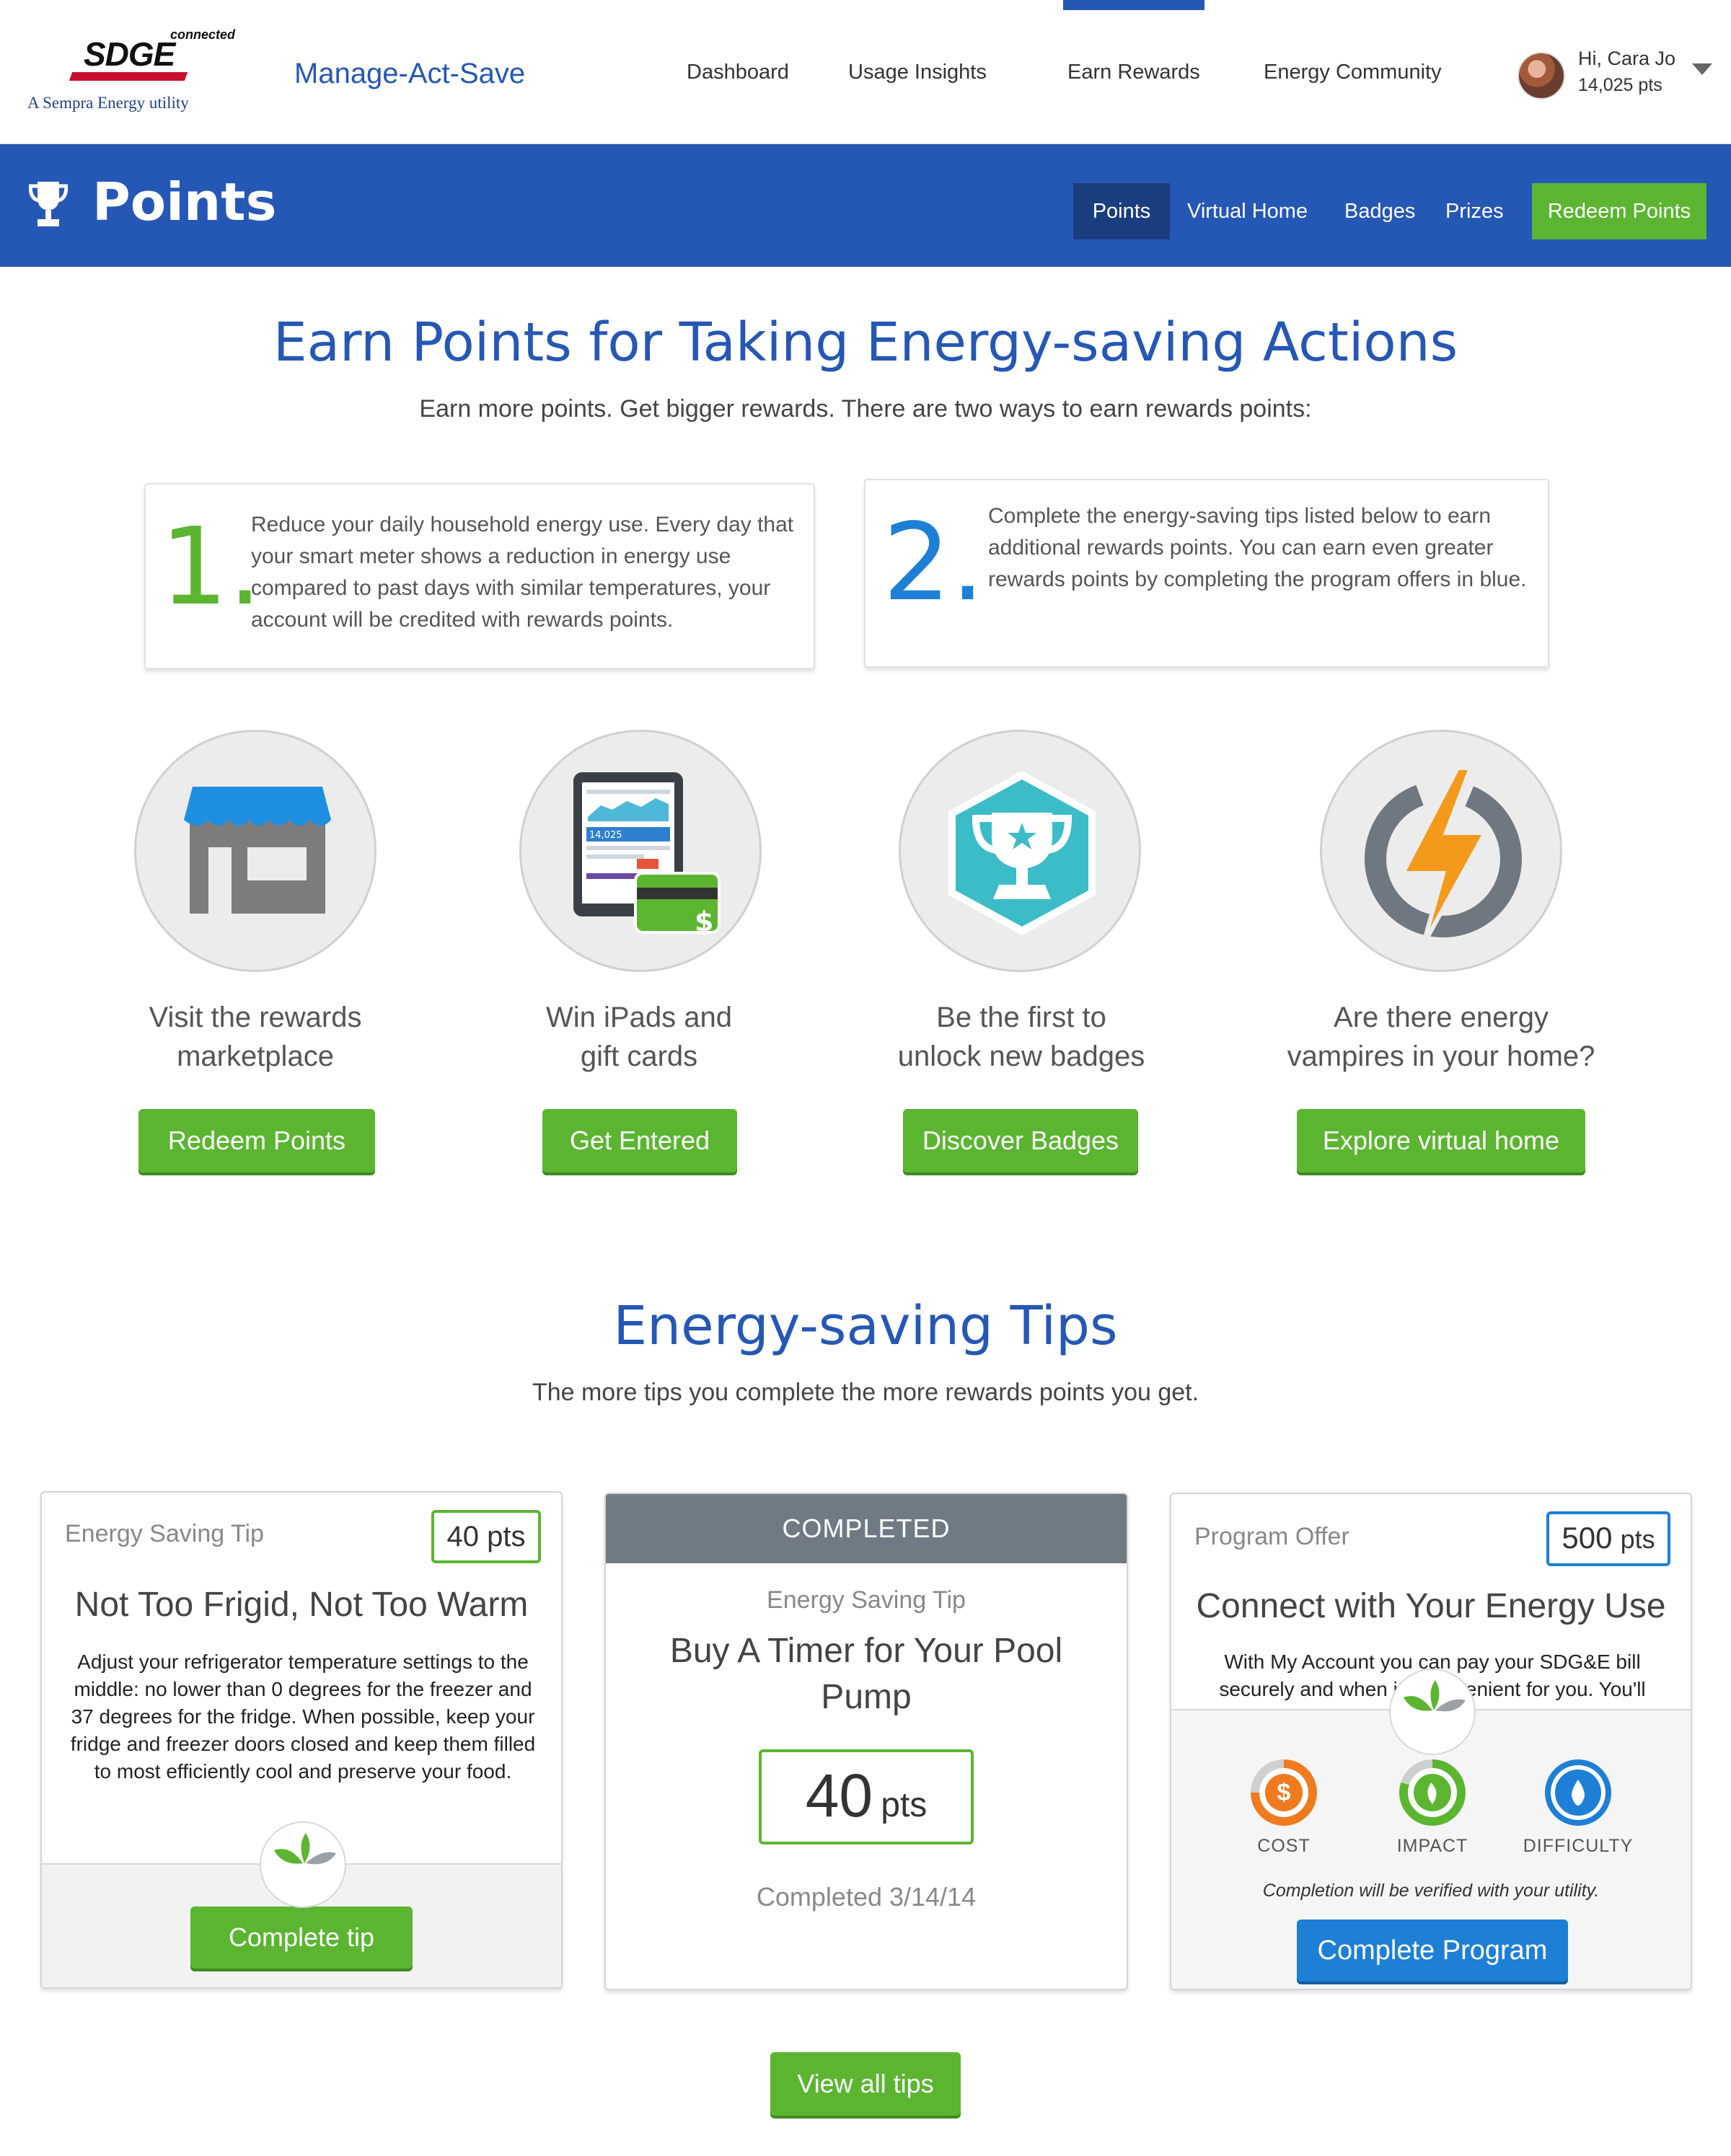 The width and height of the screenshot is (1731, 2156). What do you see at coordinates (1702, 69) in the screenshot?
I see `chevron-down-icon` at bounding box center [1702, 69].